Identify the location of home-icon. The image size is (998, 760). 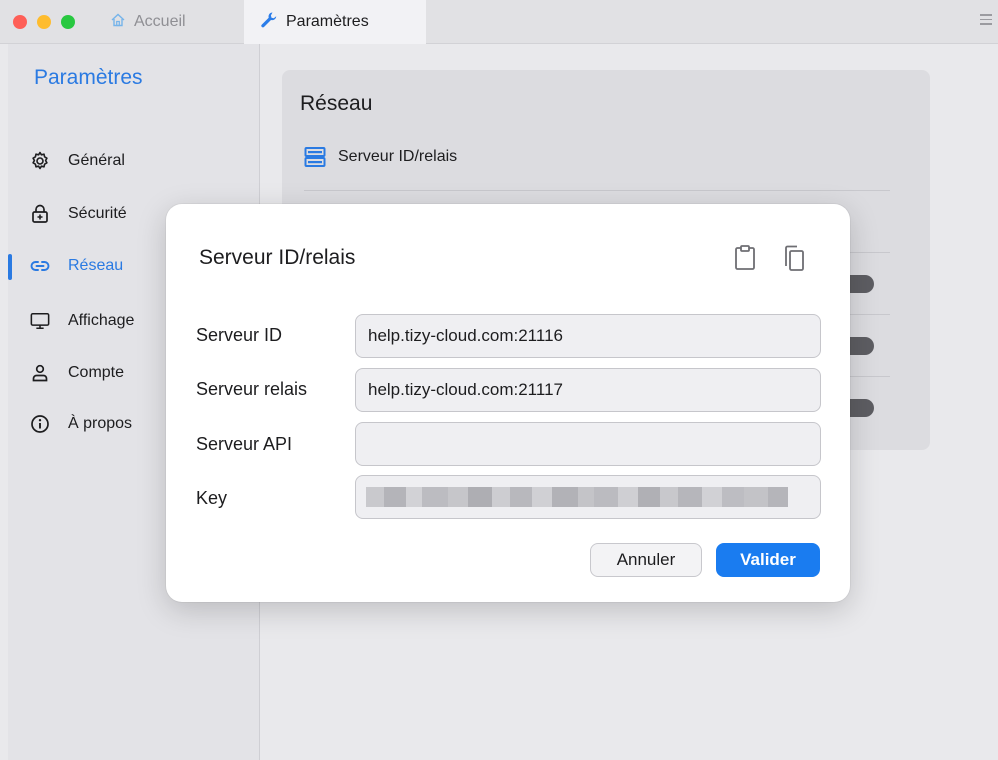
(118, 22).